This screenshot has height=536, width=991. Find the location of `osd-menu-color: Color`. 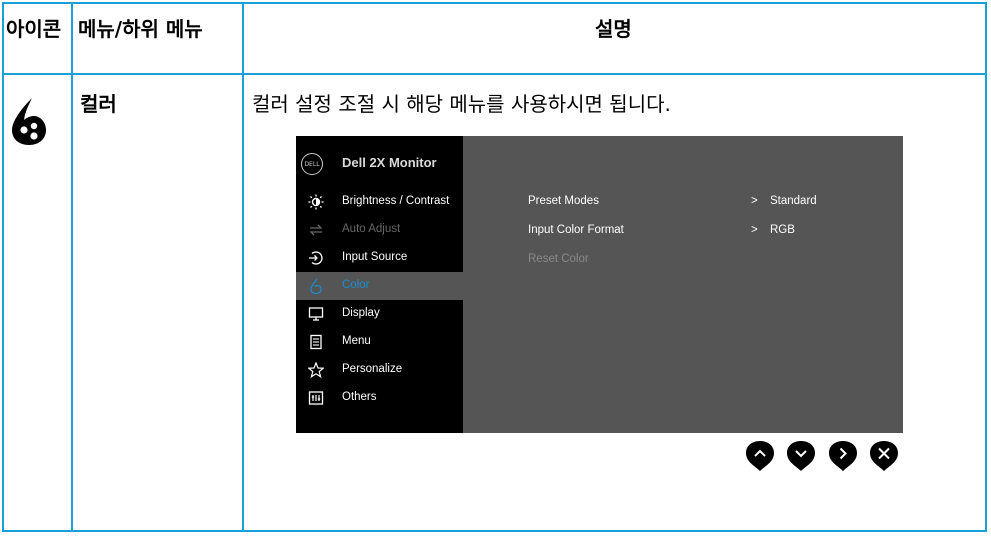

osd-menu-color: Color is located at coordinates (379, 286).